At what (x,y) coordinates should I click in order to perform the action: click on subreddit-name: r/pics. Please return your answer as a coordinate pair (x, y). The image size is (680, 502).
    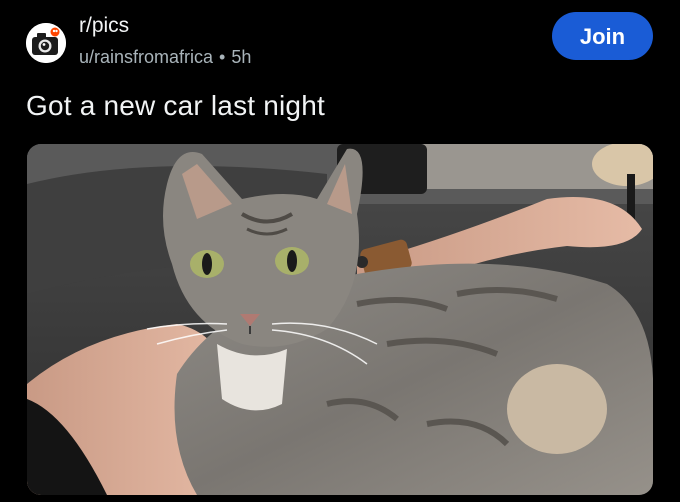
    Looking at the image, I should click on (104, 26).